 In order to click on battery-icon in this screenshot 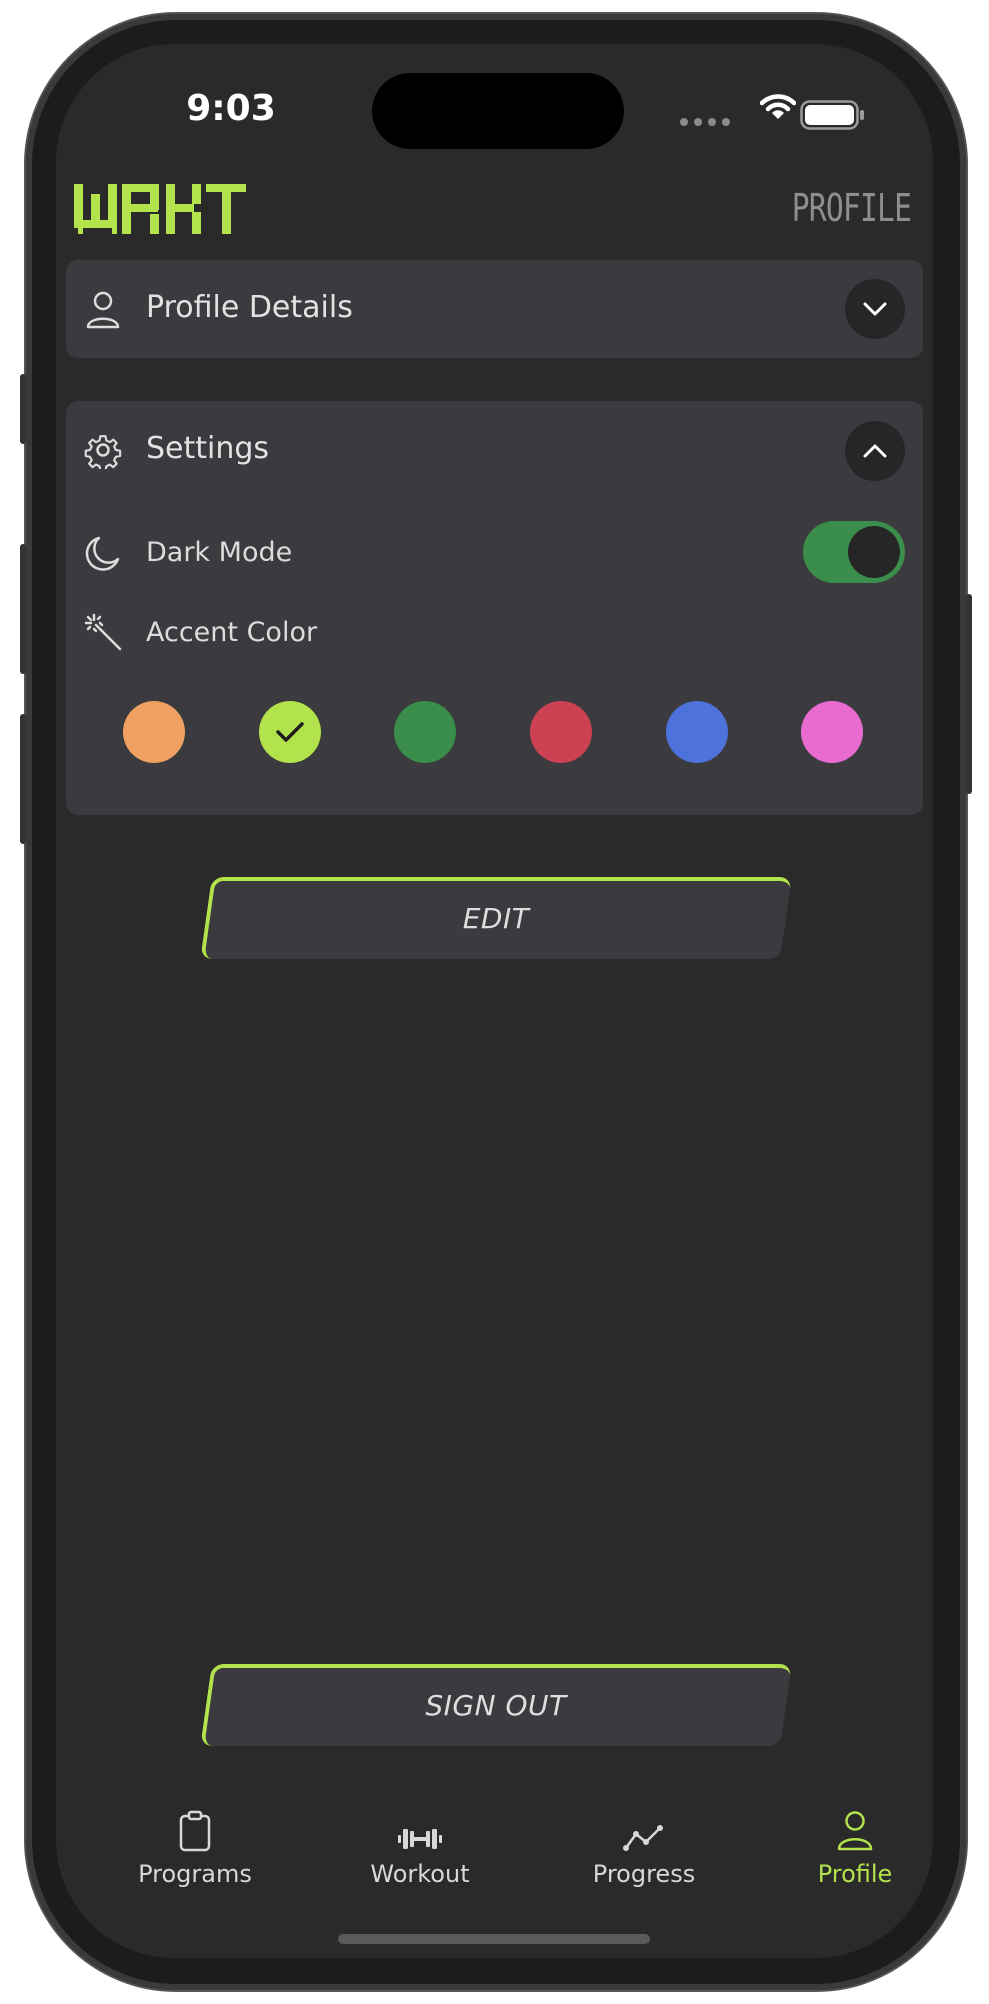, I will do `click(832, 115)`.